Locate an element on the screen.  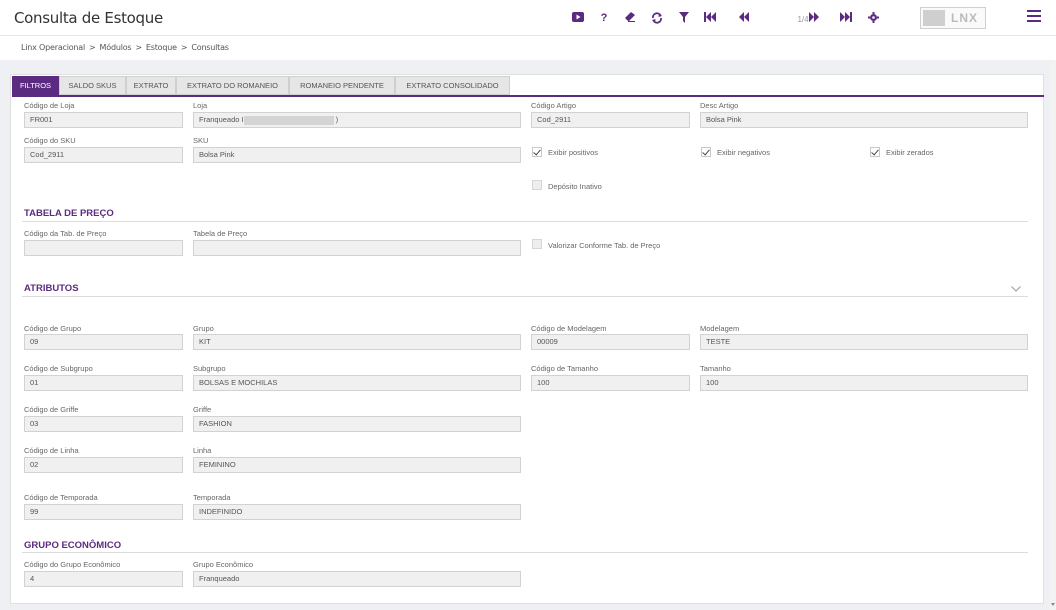
temporada-input: INDEFINIDO is located at coordinates (357, 512).